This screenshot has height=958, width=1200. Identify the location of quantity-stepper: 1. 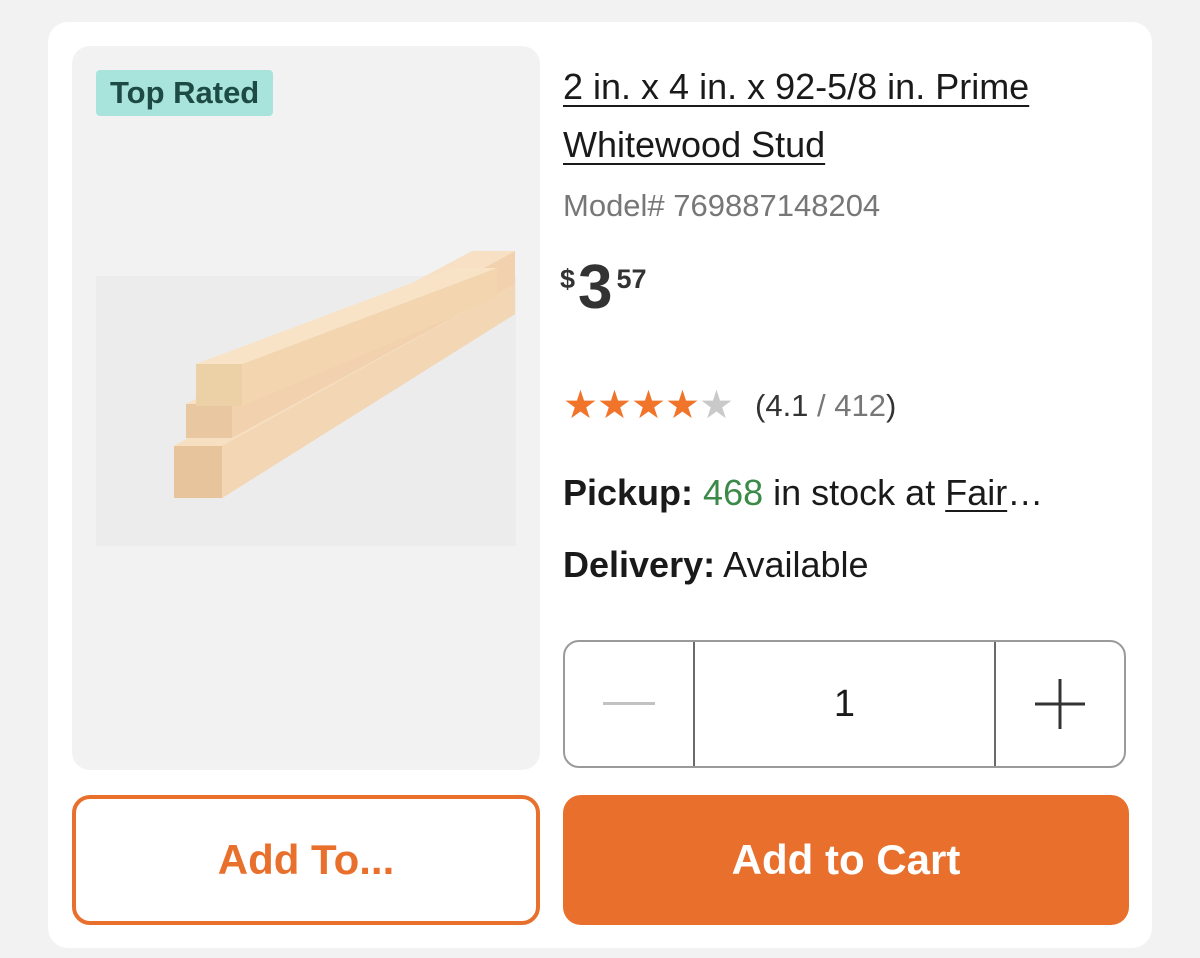
(844, 704).